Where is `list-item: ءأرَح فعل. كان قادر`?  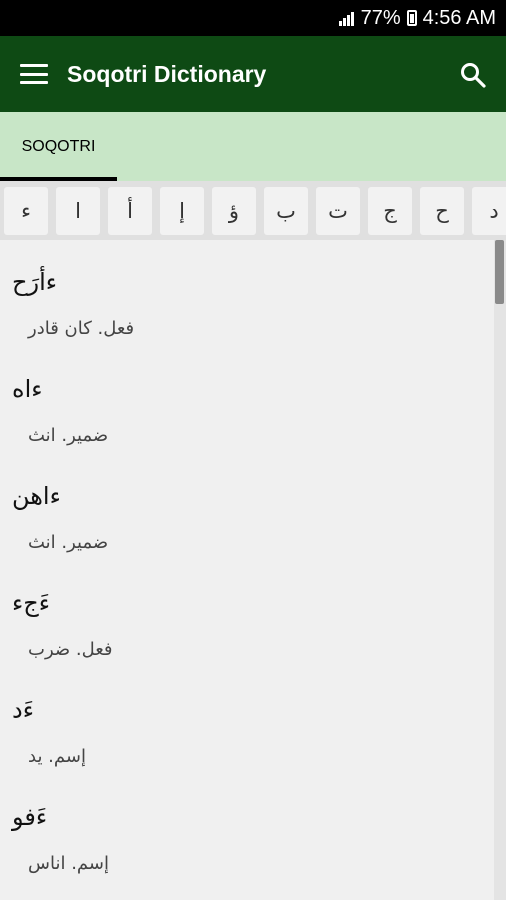 list-item: ءأرَح فعل. كان قادر is located at coordinates (247, 293).